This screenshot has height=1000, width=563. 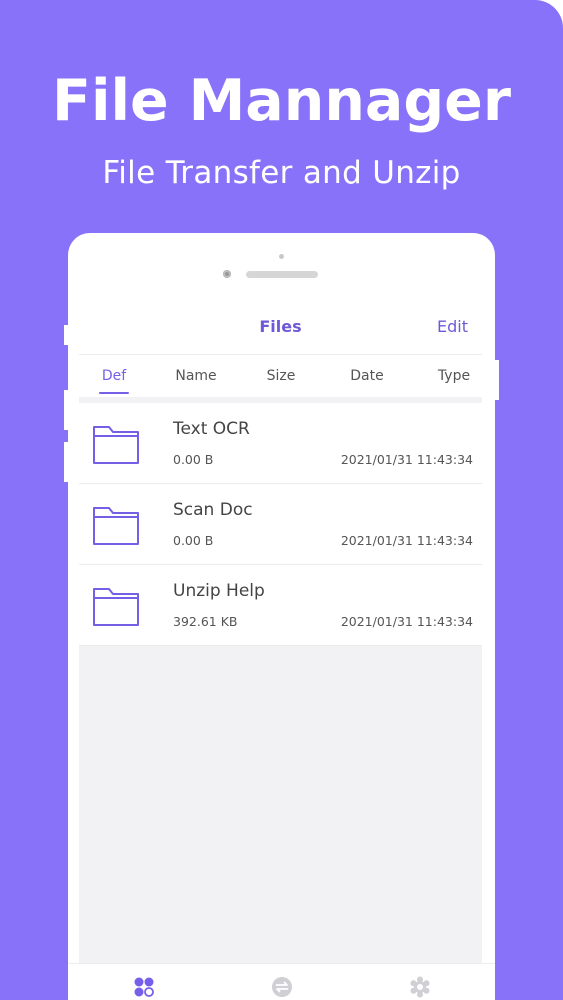 I want to click on promo-subheadline: File Transfer and Unzip, so click(x=281, y=173).